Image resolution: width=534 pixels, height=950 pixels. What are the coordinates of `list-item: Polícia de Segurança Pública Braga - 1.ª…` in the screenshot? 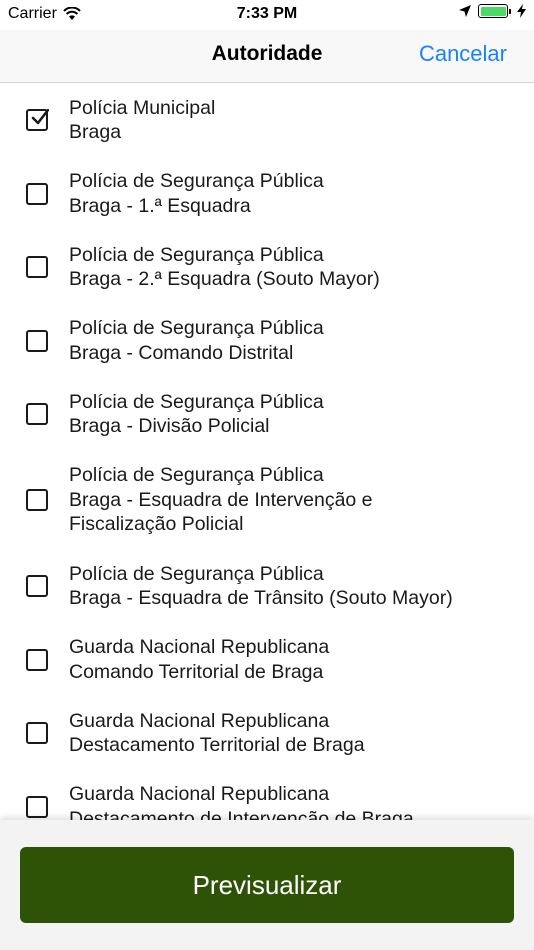 It's located at (267, 193).